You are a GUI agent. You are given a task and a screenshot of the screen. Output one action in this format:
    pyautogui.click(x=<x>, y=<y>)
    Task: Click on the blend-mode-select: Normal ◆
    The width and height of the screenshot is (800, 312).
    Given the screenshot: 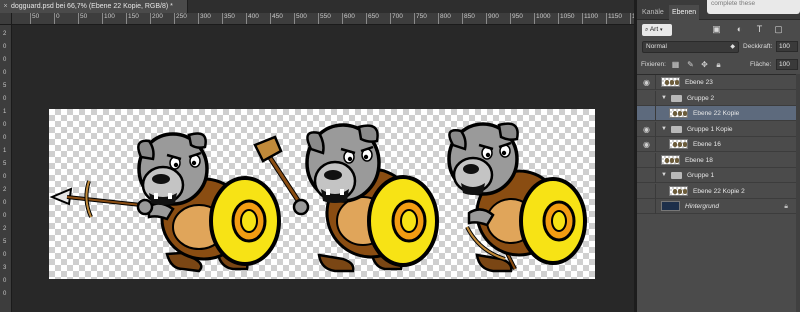 What is the action you would take?
    pyautogui.click(x=690, y=47)
    